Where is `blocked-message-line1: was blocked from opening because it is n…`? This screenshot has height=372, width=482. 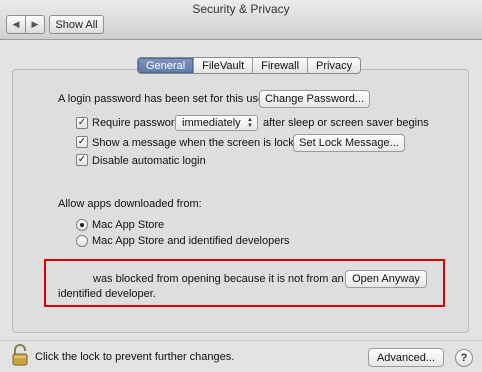 blocked-message-line1: was blocked from opening because it is n… is located at coordinates (218, 279).